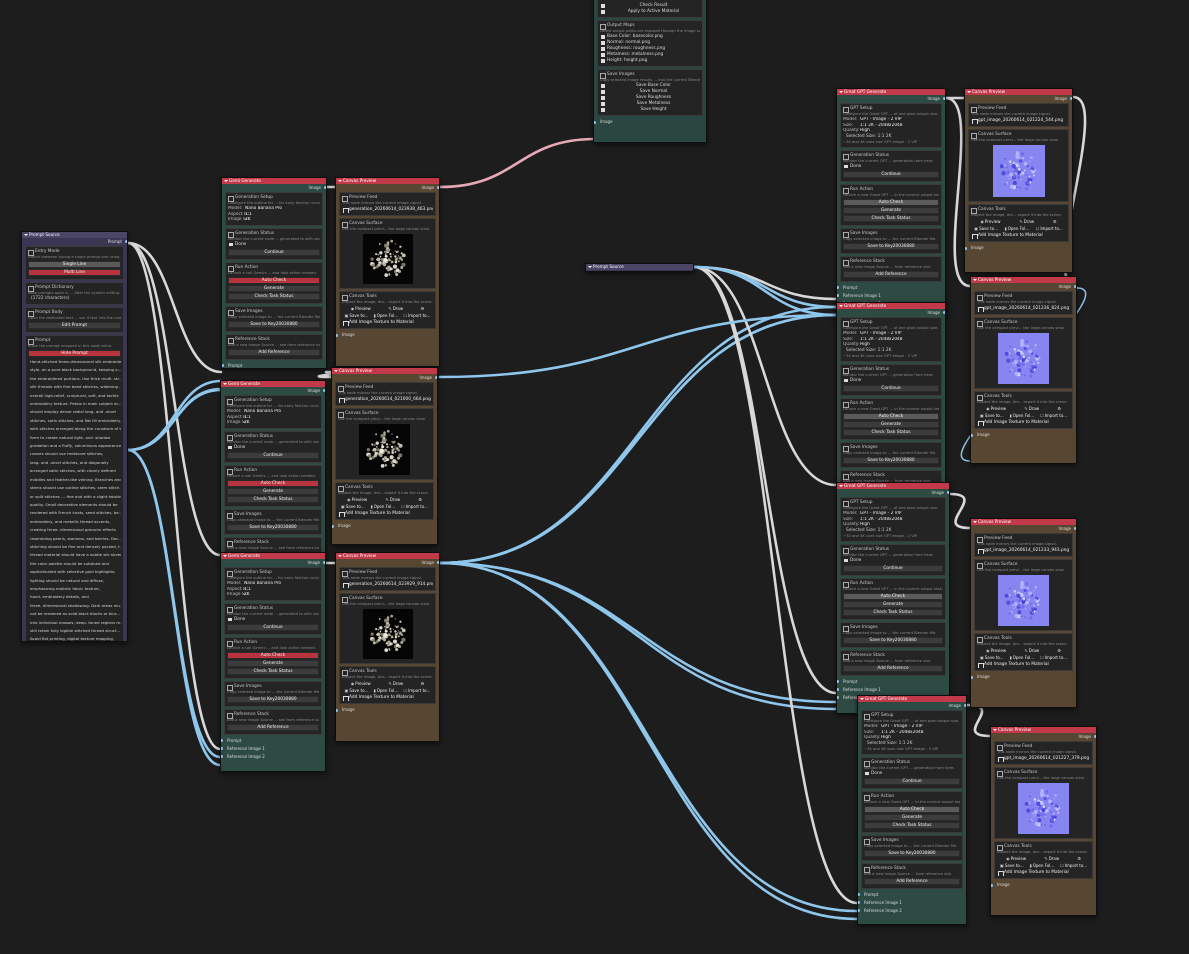 This screenshot has height=954, width=1189. I want to click on prompt-output-socket: Prompt, so click(74, 241).